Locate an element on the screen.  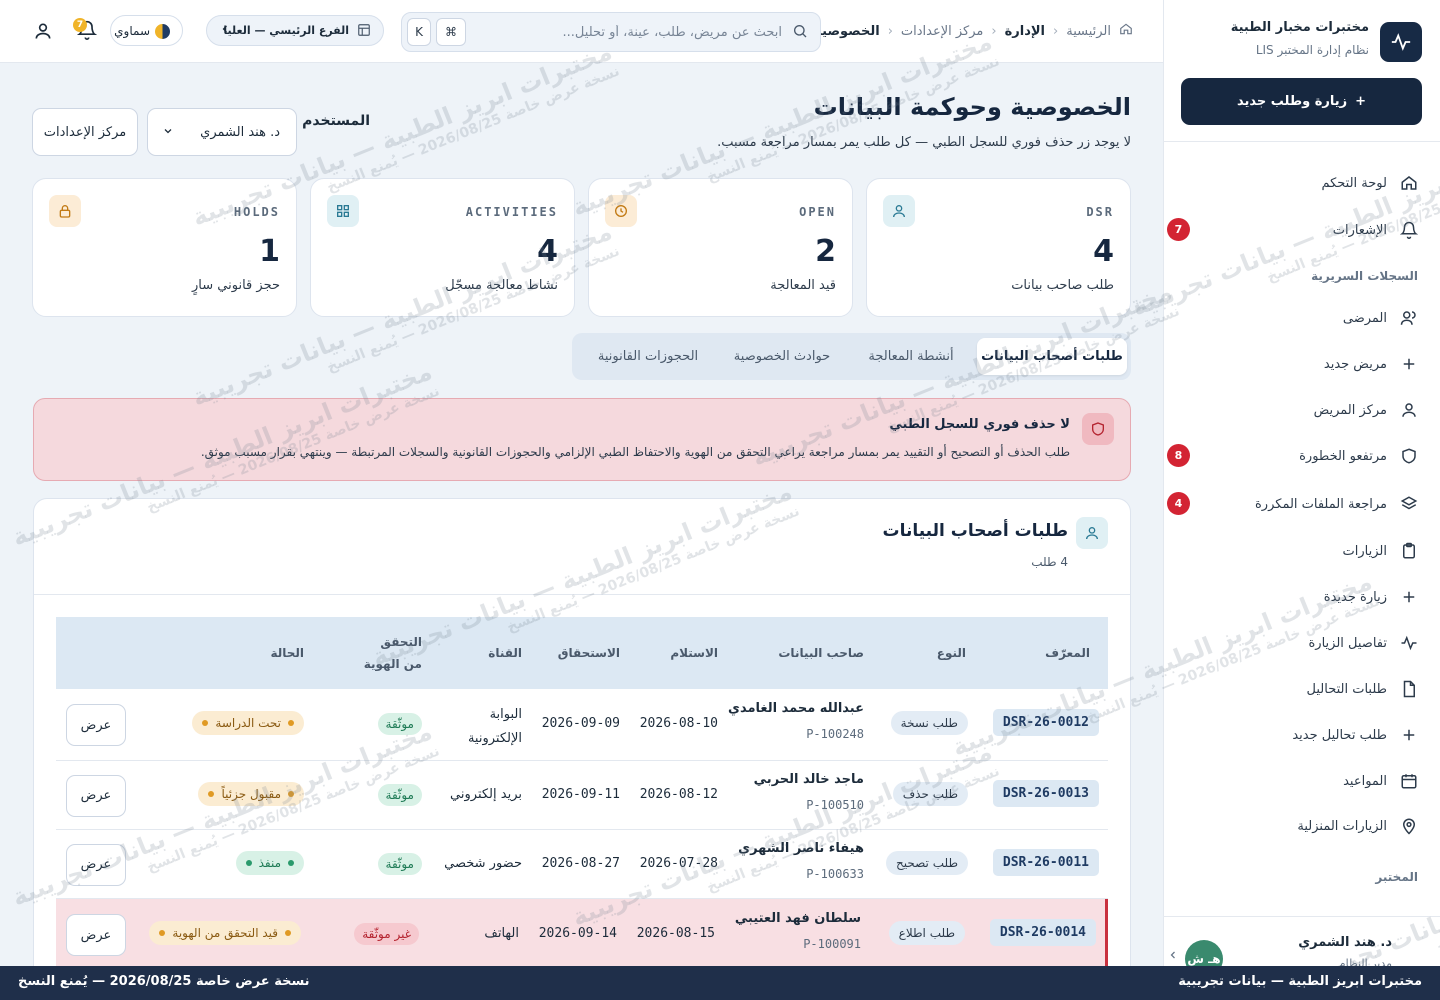
sidebar-item-clipboard: الزيارات is located at coordinates (1300, 551).